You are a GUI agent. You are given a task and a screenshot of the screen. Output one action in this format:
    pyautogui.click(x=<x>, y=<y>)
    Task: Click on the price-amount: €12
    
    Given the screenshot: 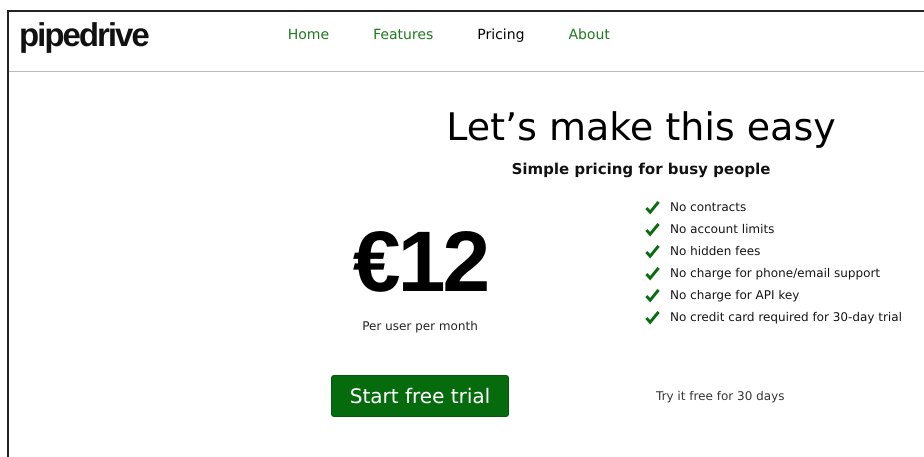 What is the action you would take?
    pyautogui.click(x=420, y=261)
    